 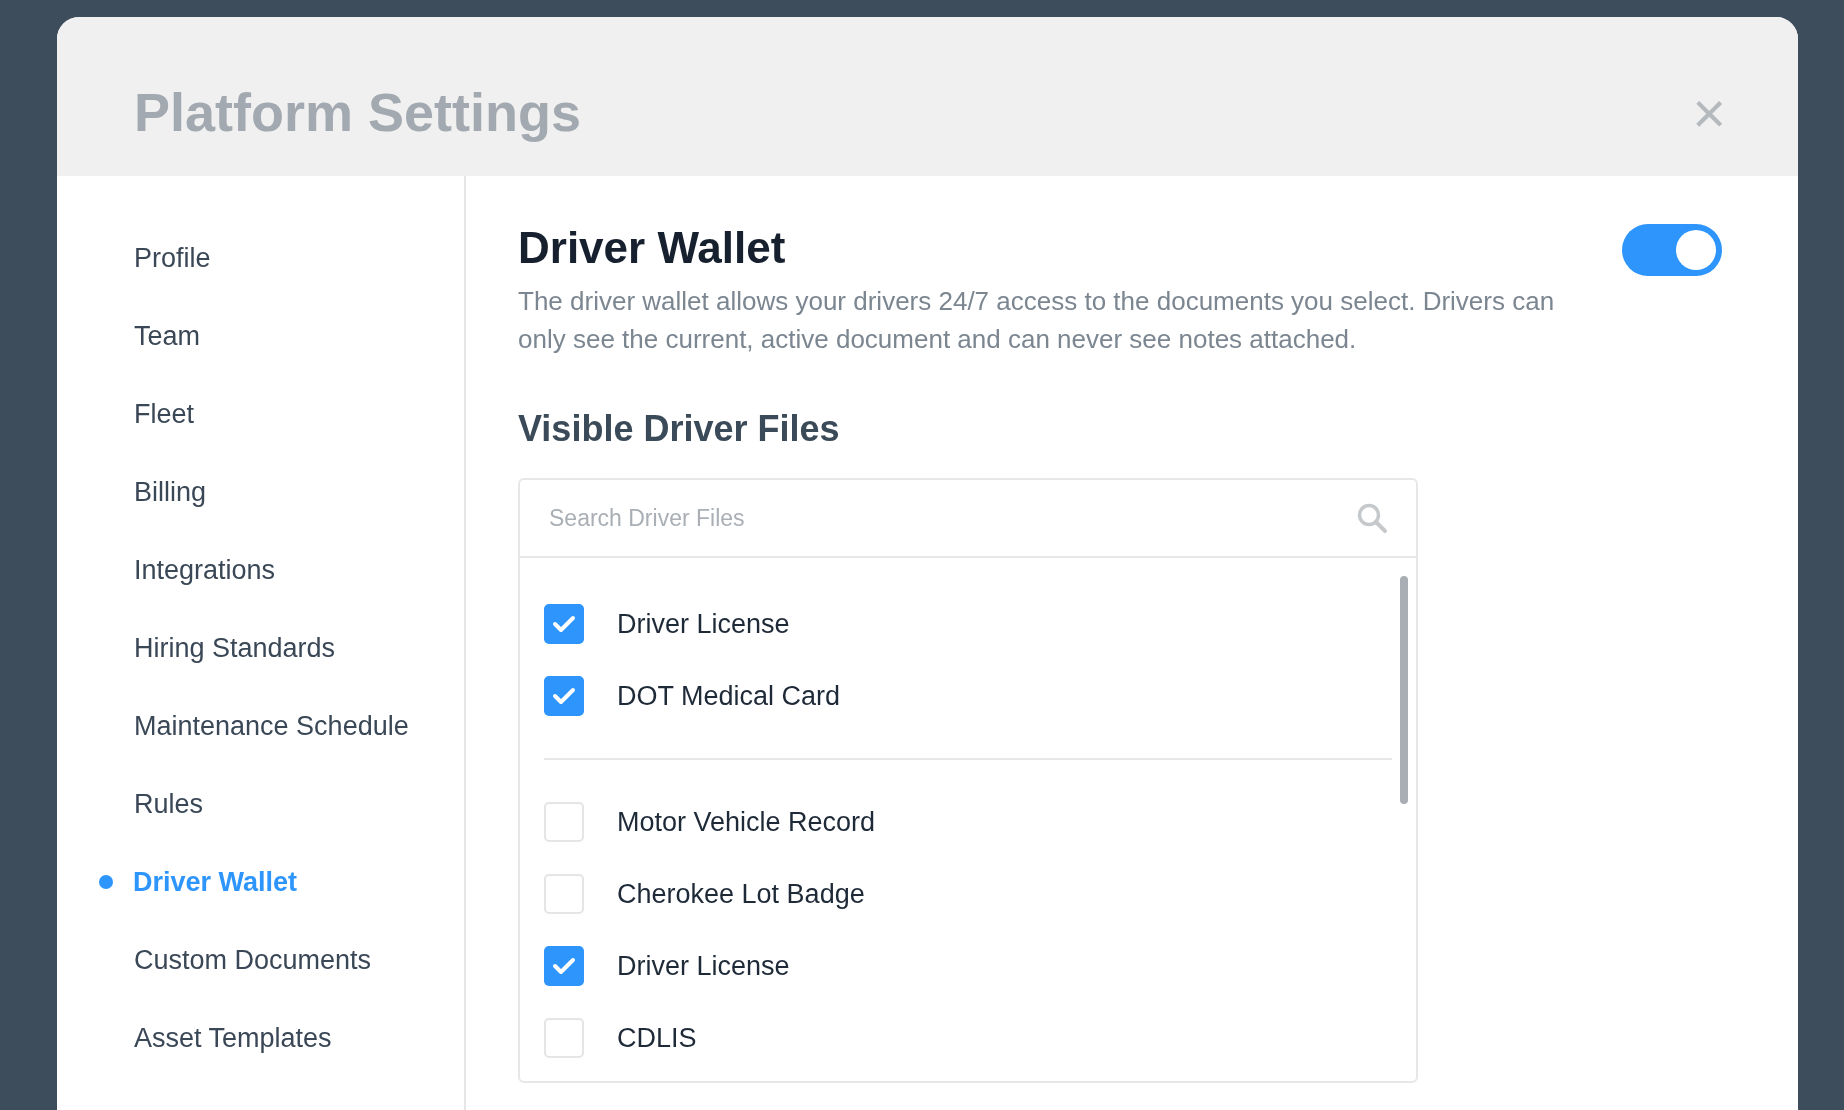 I want to click on section-title: Driver Wallet, so click(x=652, y=248).